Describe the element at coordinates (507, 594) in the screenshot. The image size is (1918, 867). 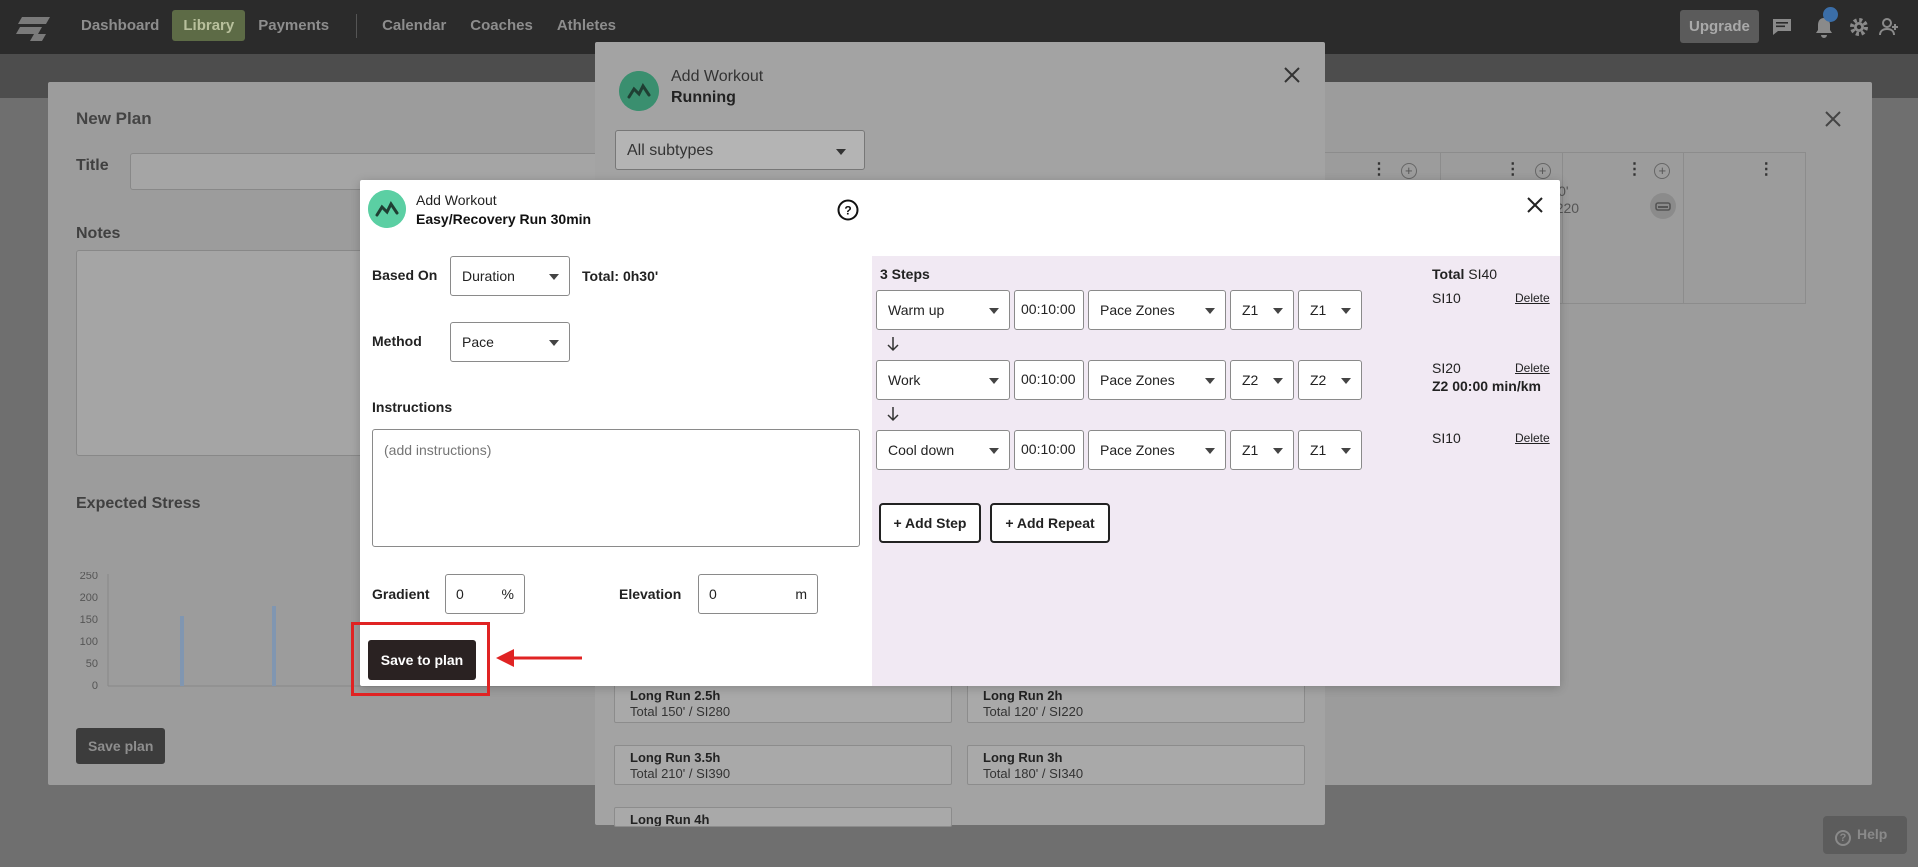
I see `gradient-unit: %` at that location.